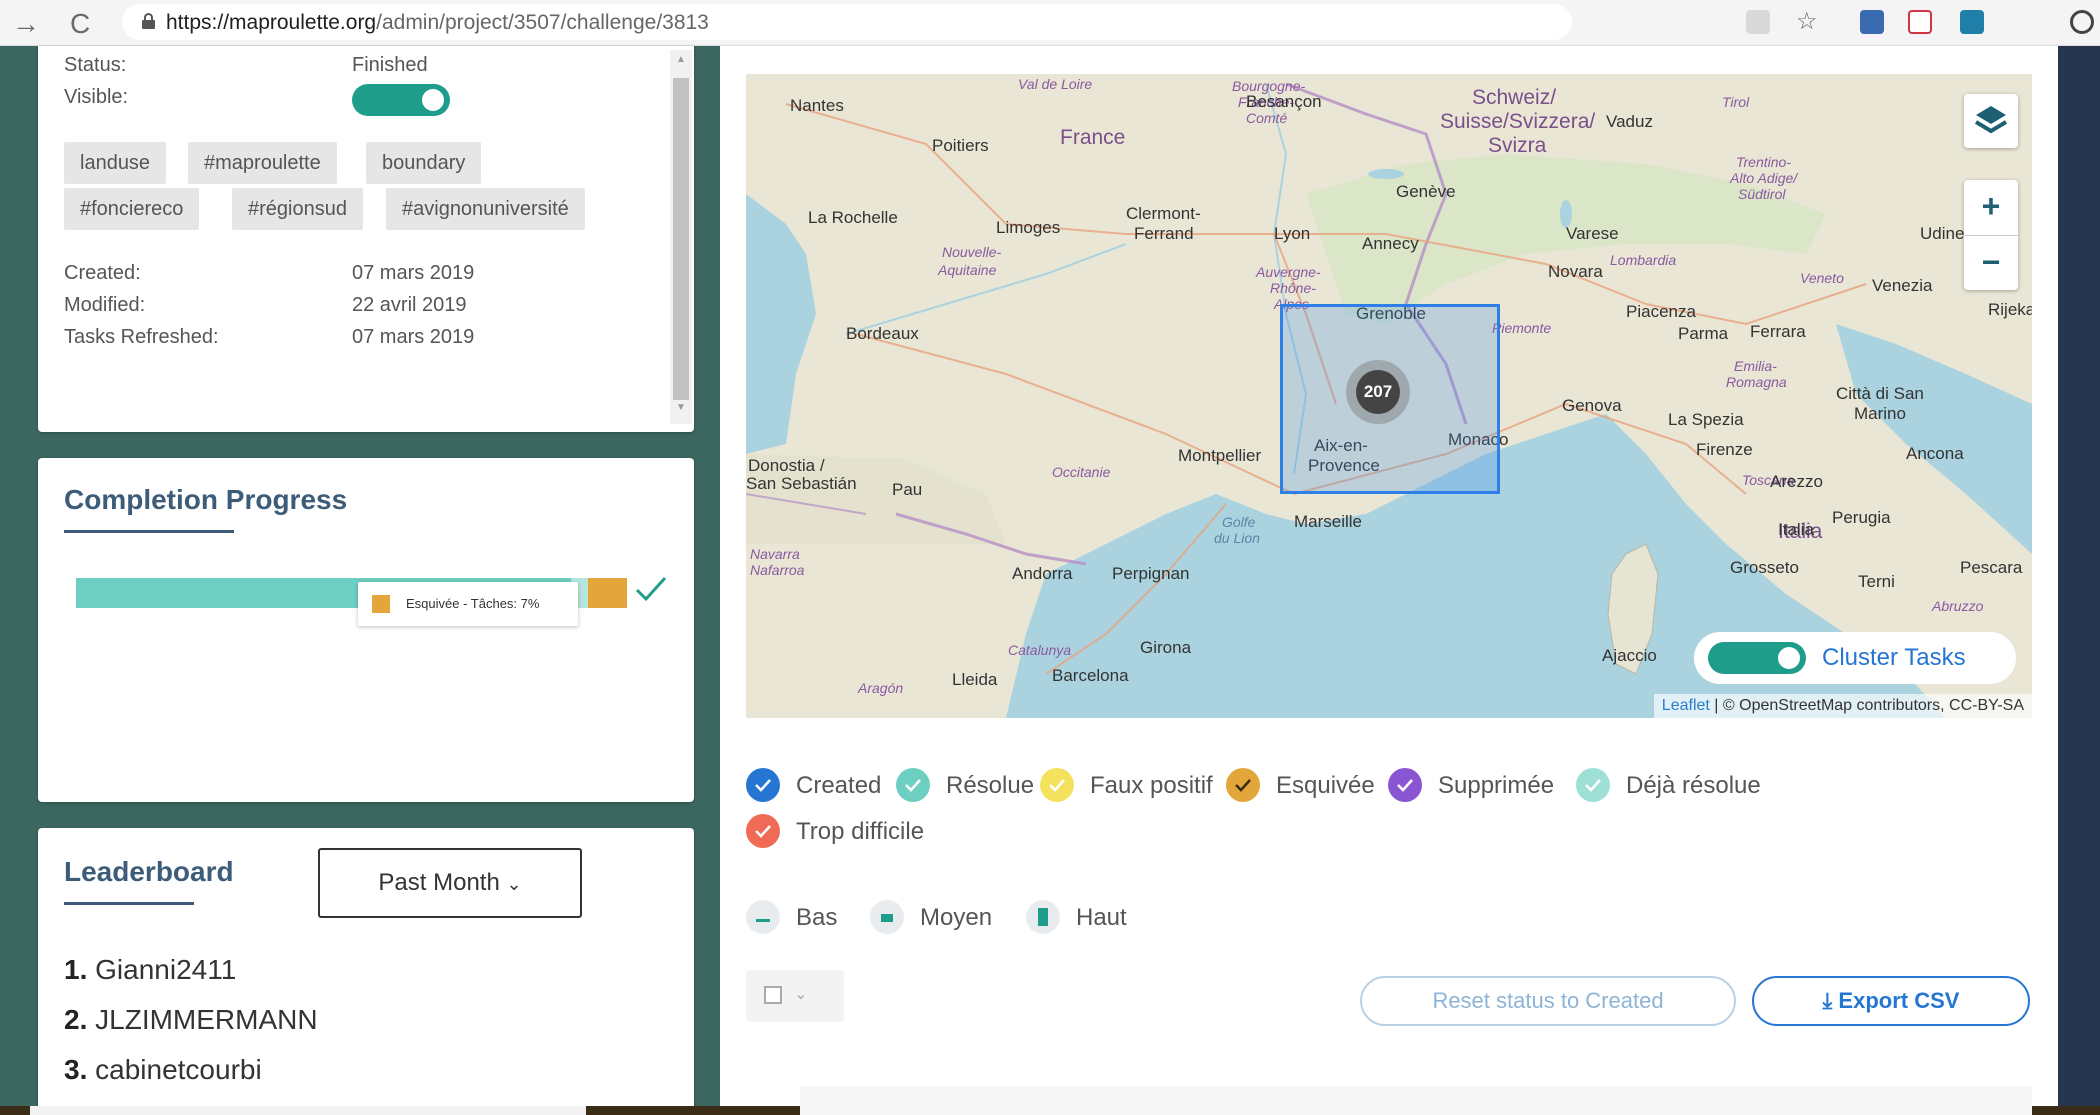 The width and height of the screenshot is (2100, 1115). What do you see at coordinates (1778, 331) in the screenshot?
I see `map-city-label: Ferrara` at bounding box center [1778, 331].